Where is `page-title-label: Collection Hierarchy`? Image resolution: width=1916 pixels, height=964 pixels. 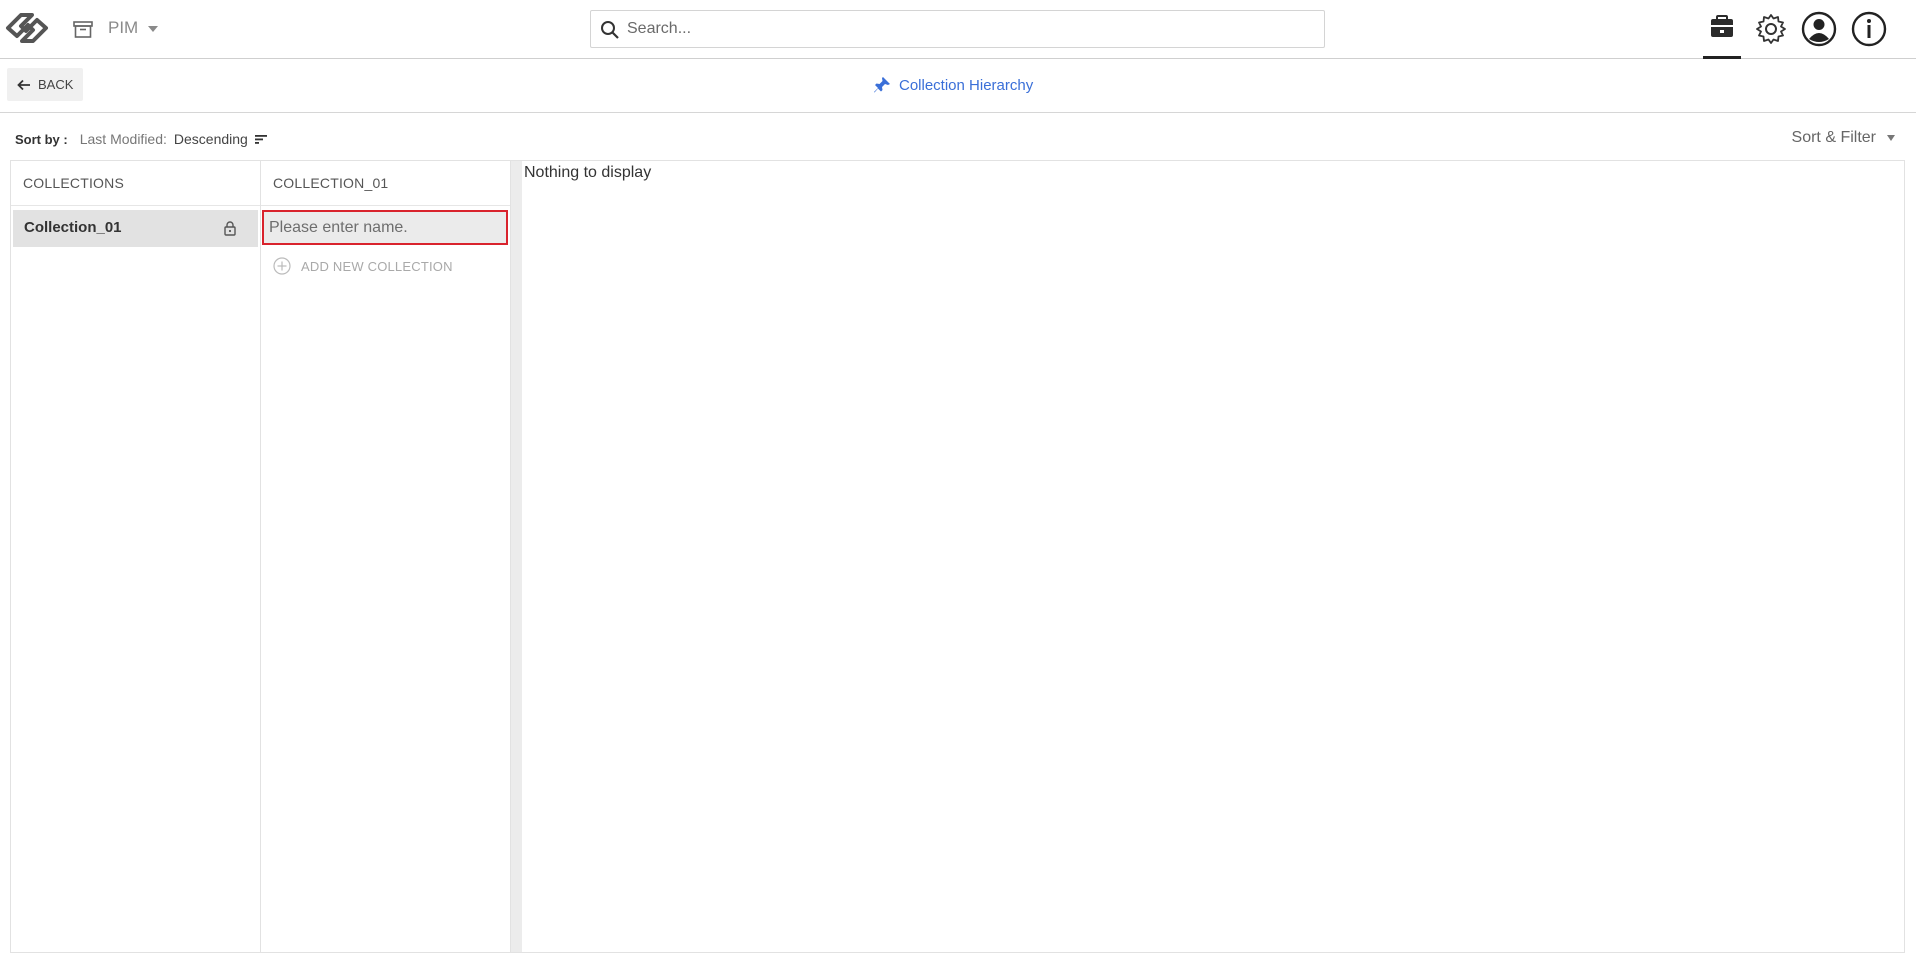 page-title-label: Collection Hierarchy is located at coordinates (966, 85).